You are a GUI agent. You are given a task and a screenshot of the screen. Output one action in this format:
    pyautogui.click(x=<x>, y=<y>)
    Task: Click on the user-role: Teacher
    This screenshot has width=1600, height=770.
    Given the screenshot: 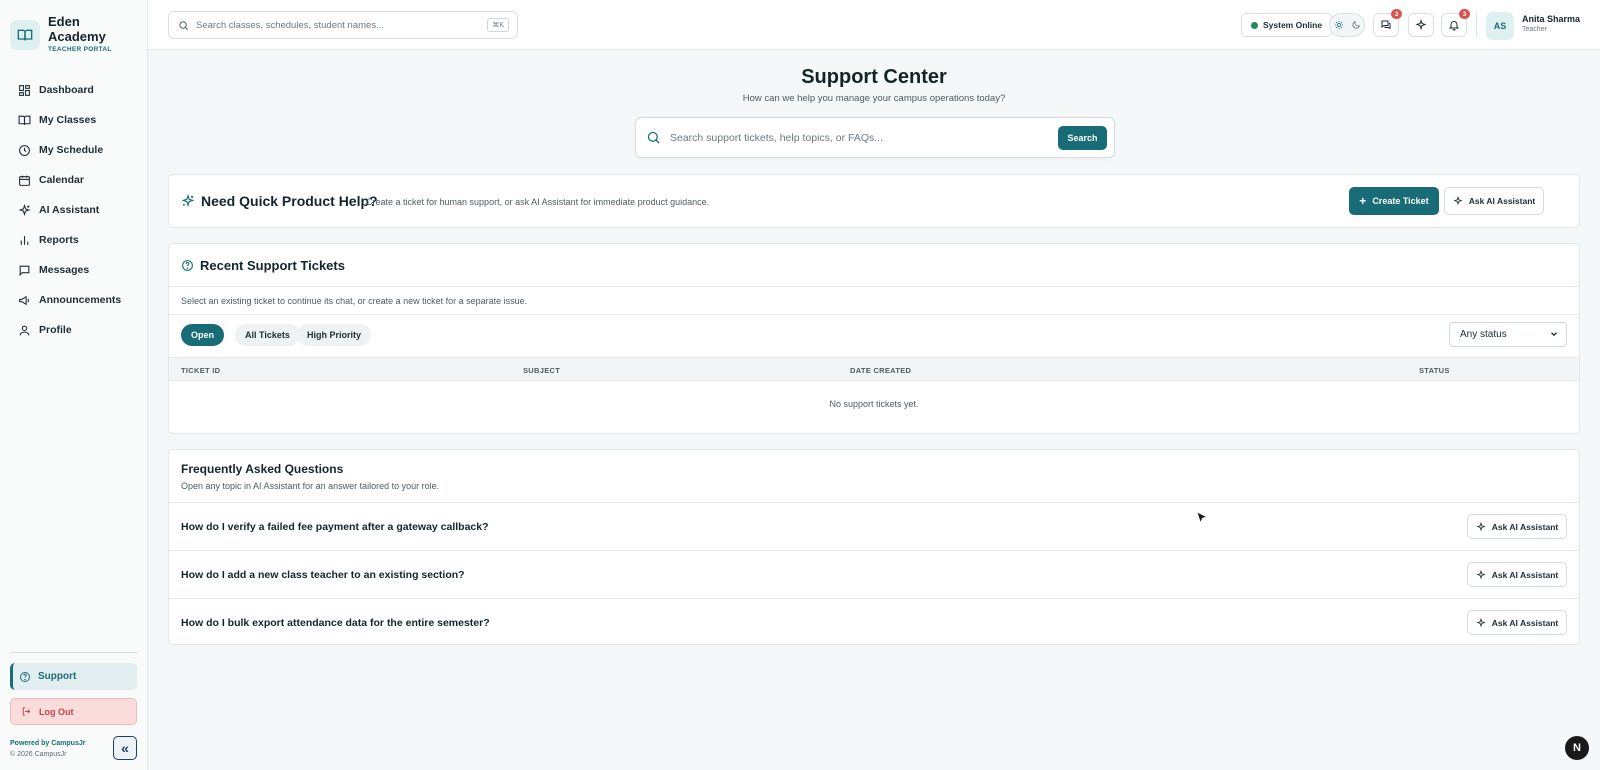 What is the action you would take?
    pyautogui.click(x=1534, y=29)
    